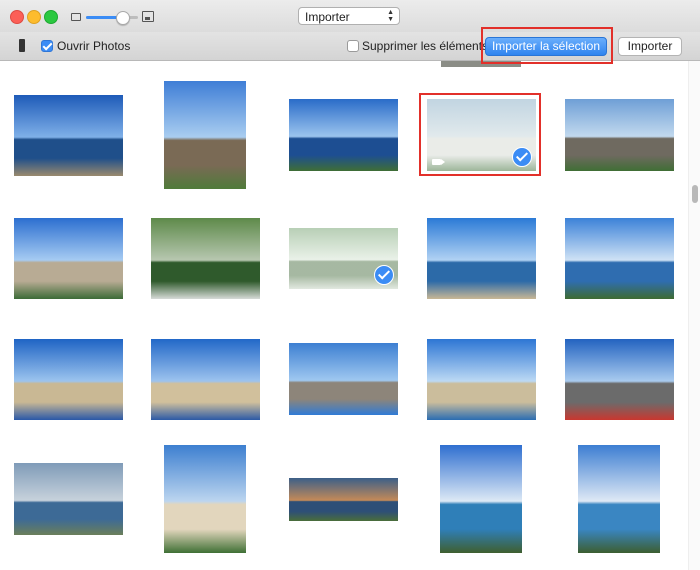 The height and width of the screenshot is (570, 700). What do you see at coordinates (112, 17) in the screenshot?
I see `zoom-slider` at bounding box center [112, 17].